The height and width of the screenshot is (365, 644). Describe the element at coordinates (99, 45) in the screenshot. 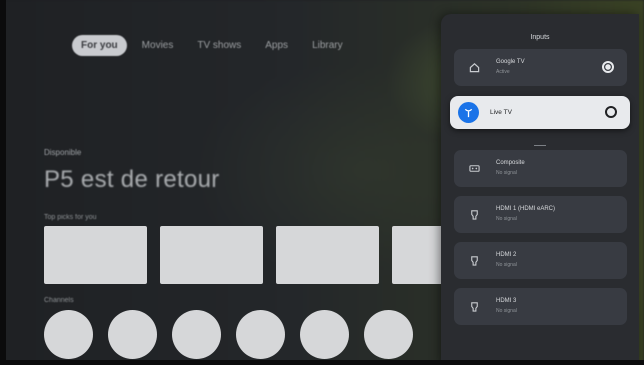

I see `tab-for-you: For you` at that location.